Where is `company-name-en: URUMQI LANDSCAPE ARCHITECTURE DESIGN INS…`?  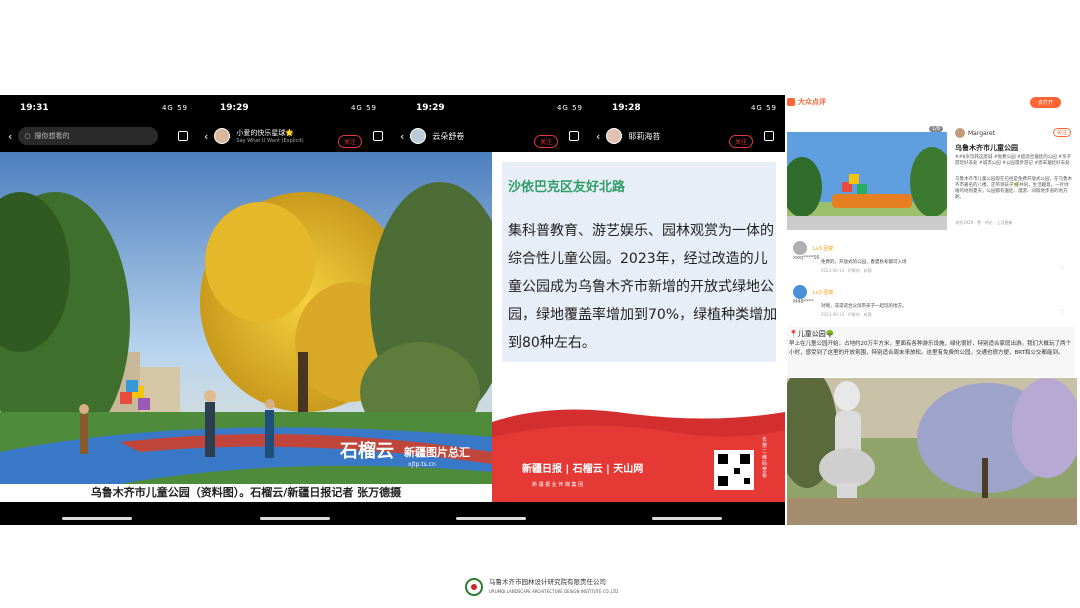
company-name-en: URUMQI LANDSCAPE ARCHITECTURE DESIGN INS… is located at coordinates (554, 591).